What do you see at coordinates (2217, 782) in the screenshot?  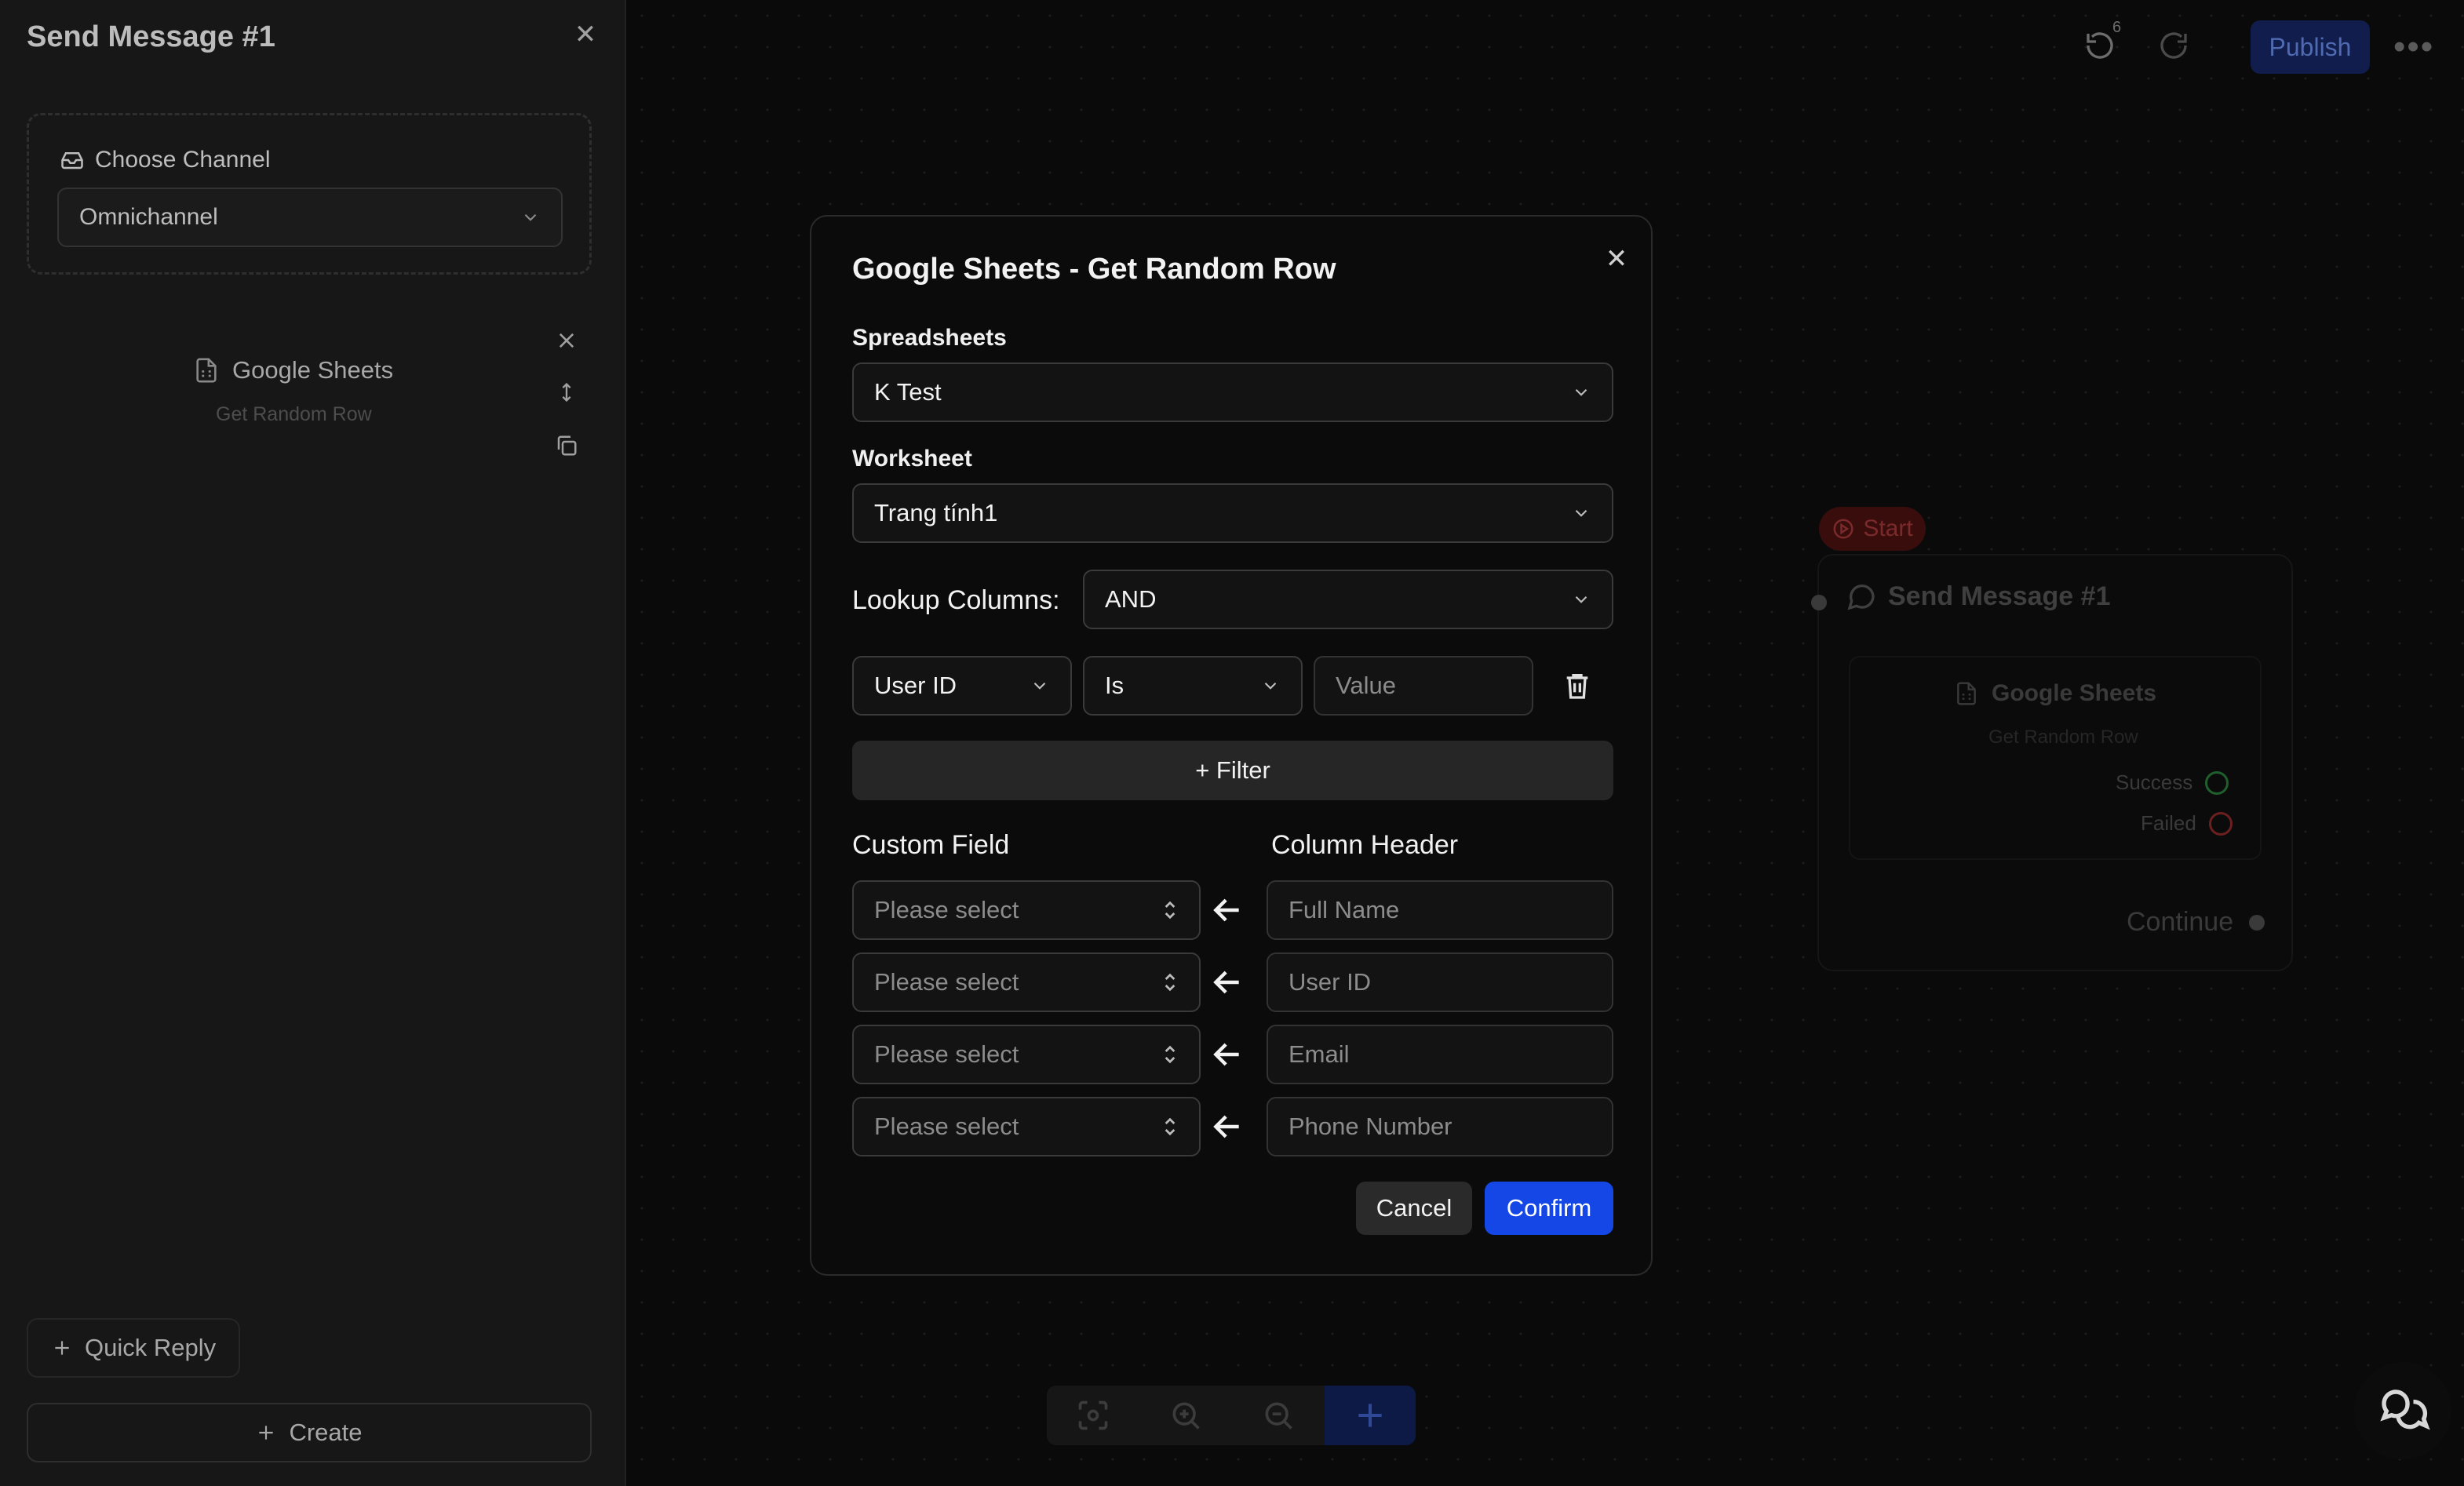 I see `success-handle` at bounding box center [2217, 782].